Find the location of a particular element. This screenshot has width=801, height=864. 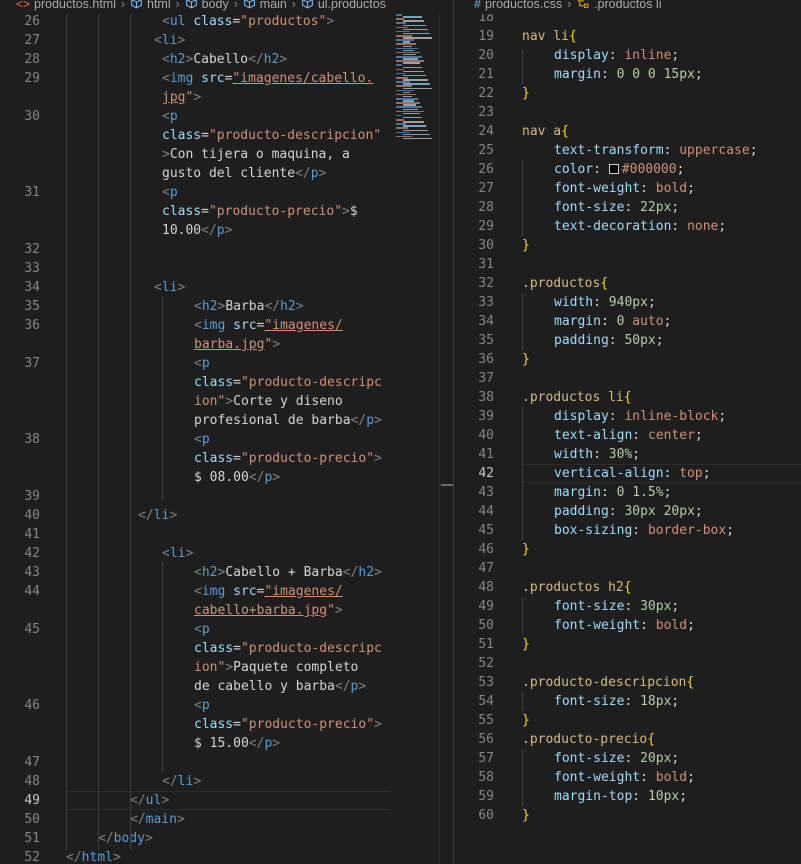

code-line: 52 is located at coordinates (627, 663).